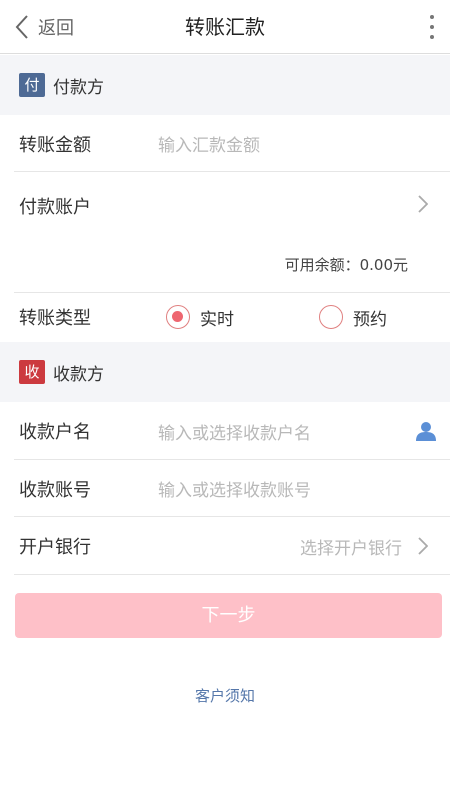 Image resolution: width=450 pixels, height=800 pixels. I want to click on payee-name-label: 收款户名, so click(55, 432).